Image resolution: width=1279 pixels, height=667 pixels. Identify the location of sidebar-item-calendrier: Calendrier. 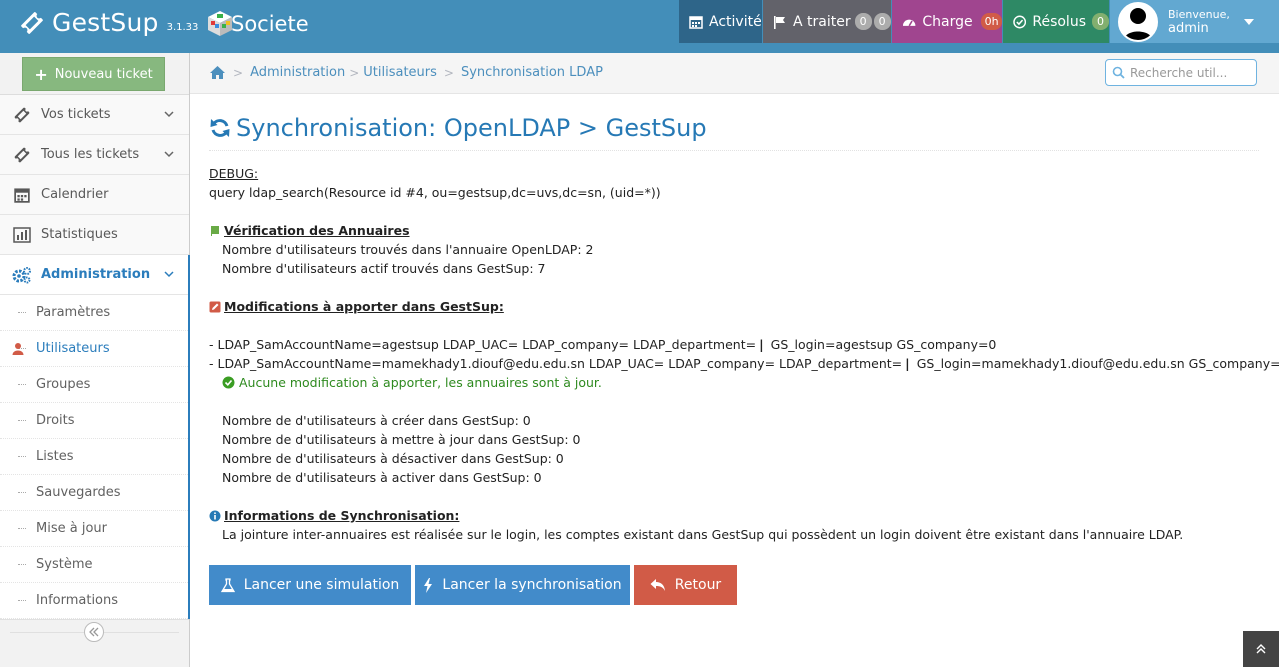
(94, 195).